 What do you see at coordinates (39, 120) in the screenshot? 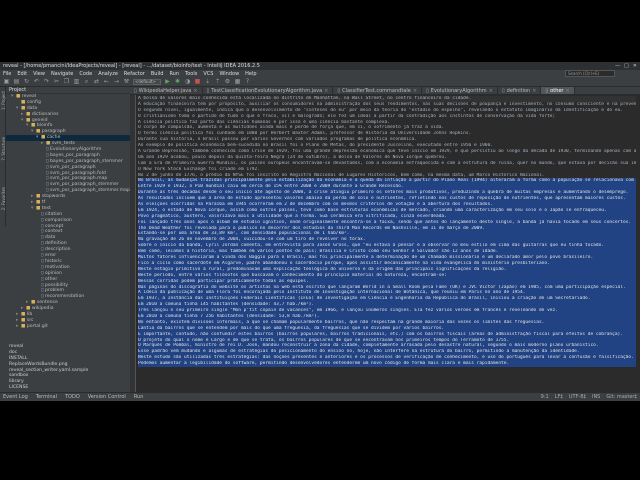
I see `tree-node-label: geneid` at bounding box center [39, 120].